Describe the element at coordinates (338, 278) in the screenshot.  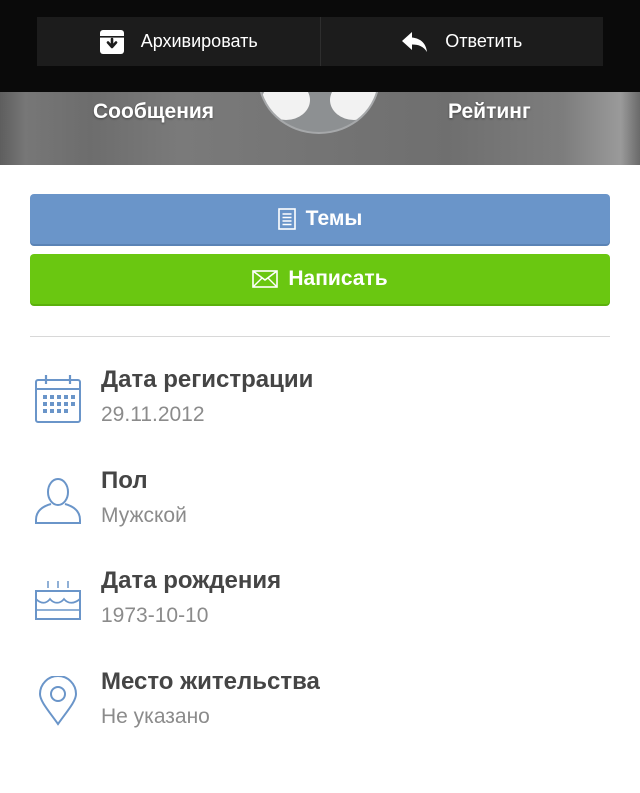
I see `write-label: Написать` at that location.